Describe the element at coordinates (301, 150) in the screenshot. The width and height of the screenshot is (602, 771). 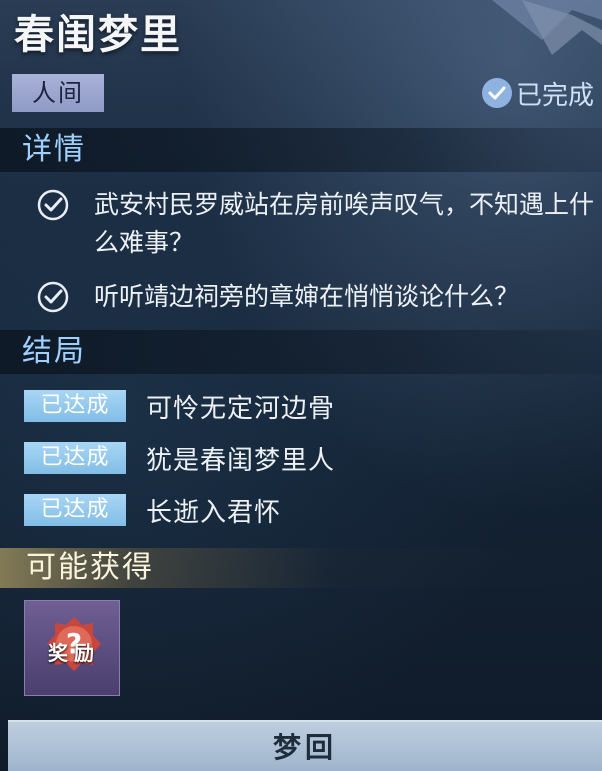
I see `details-heading-bar` at that location.